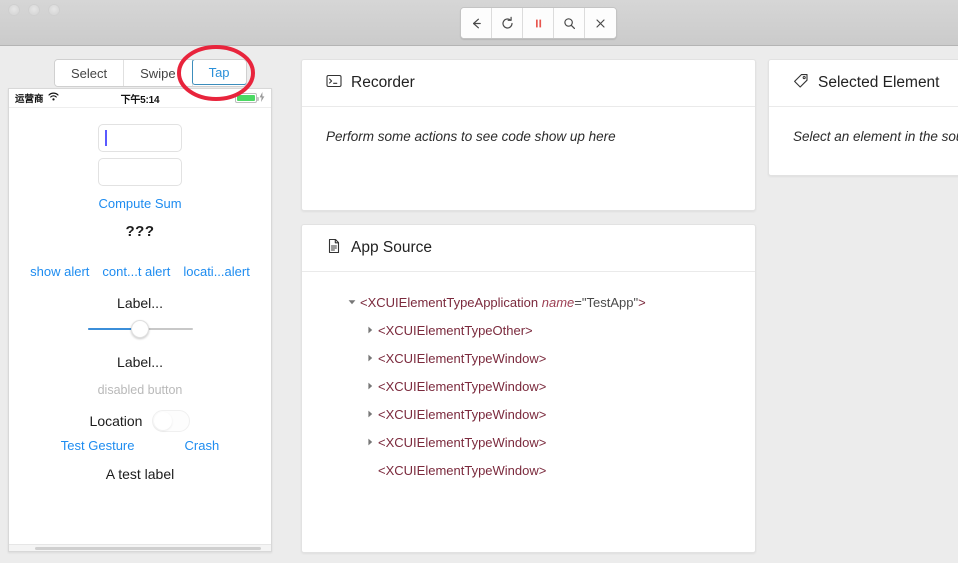  What do you see at coordinates (14, 10) in the screenshot?
I see `close-window-button` at bounding box center [14, 10].